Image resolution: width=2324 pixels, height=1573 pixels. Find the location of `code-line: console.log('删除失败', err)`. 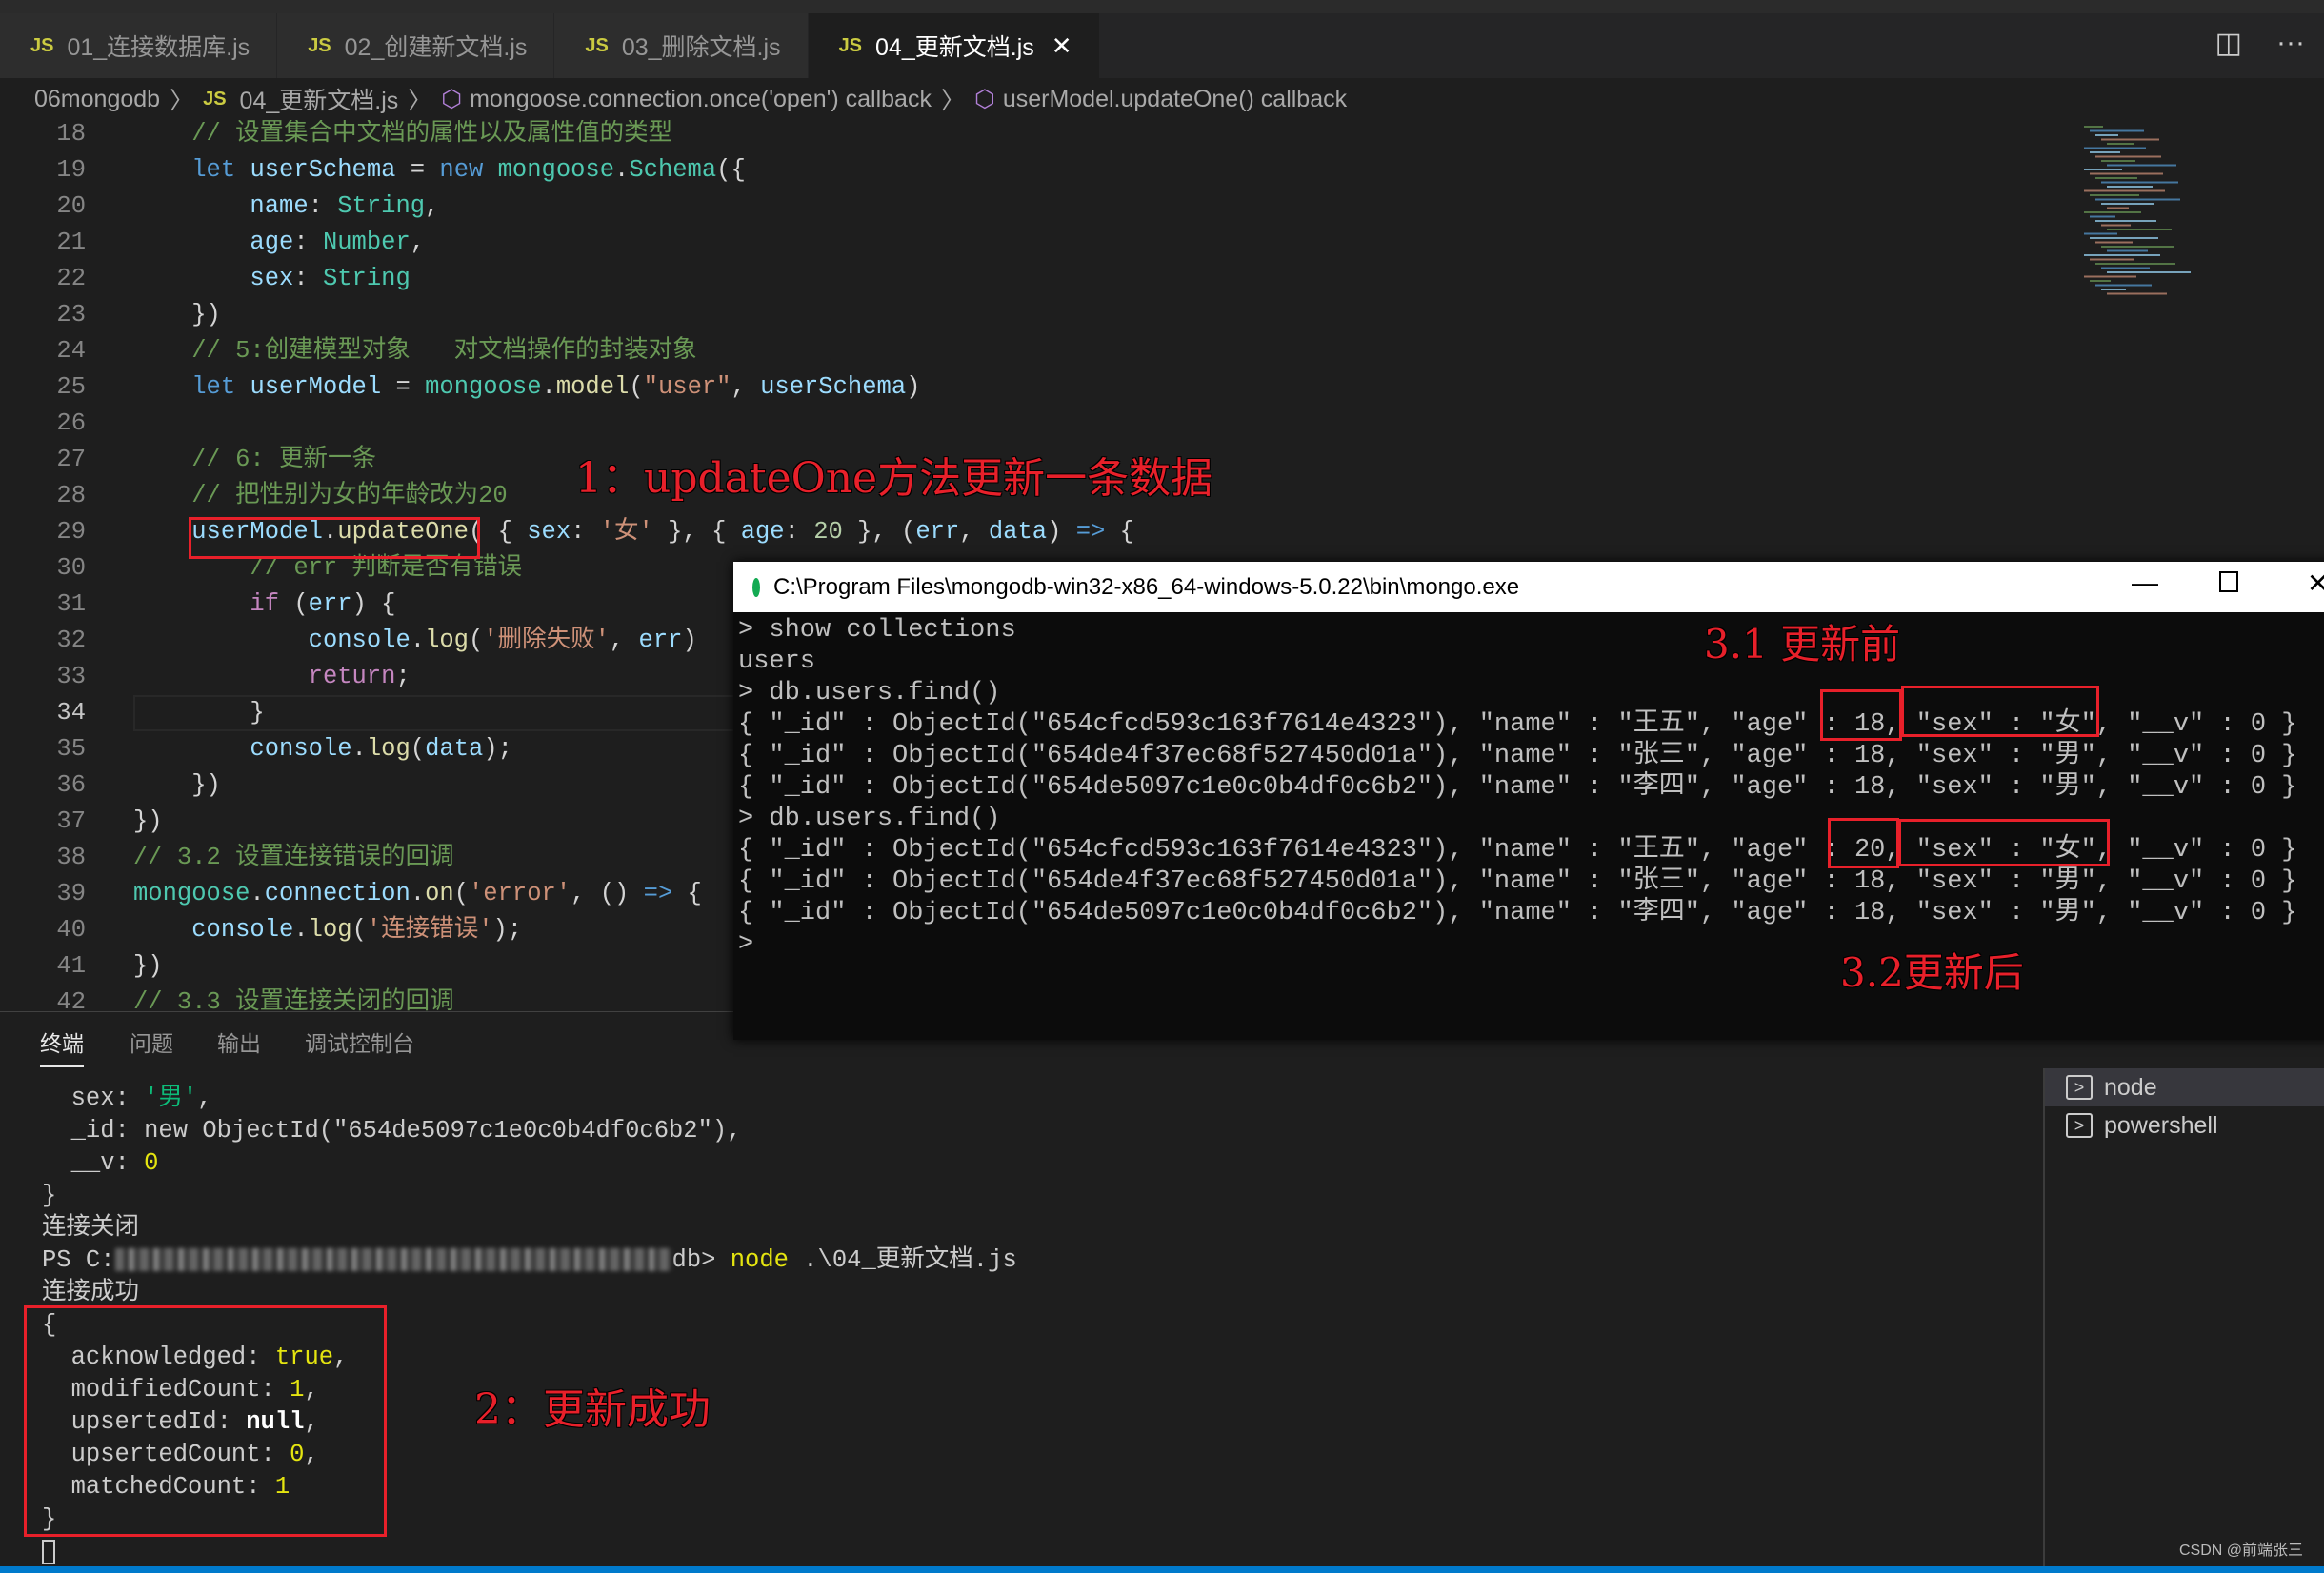

code-line: console.log('删除失败', err) is located at coordinates (415, 641).